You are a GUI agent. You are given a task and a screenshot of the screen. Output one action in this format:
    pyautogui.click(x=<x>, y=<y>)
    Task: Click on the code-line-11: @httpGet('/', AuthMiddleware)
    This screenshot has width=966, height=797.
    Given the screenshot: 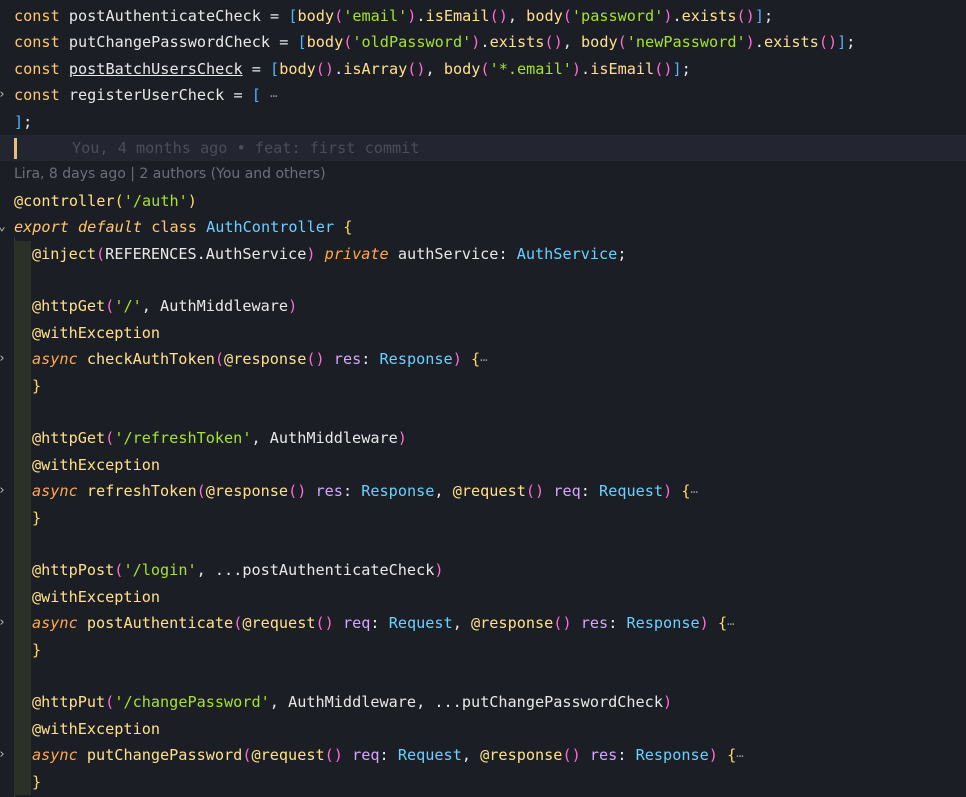 What is the action you would take?
    pyautogui.click(x=483, y=306)
    